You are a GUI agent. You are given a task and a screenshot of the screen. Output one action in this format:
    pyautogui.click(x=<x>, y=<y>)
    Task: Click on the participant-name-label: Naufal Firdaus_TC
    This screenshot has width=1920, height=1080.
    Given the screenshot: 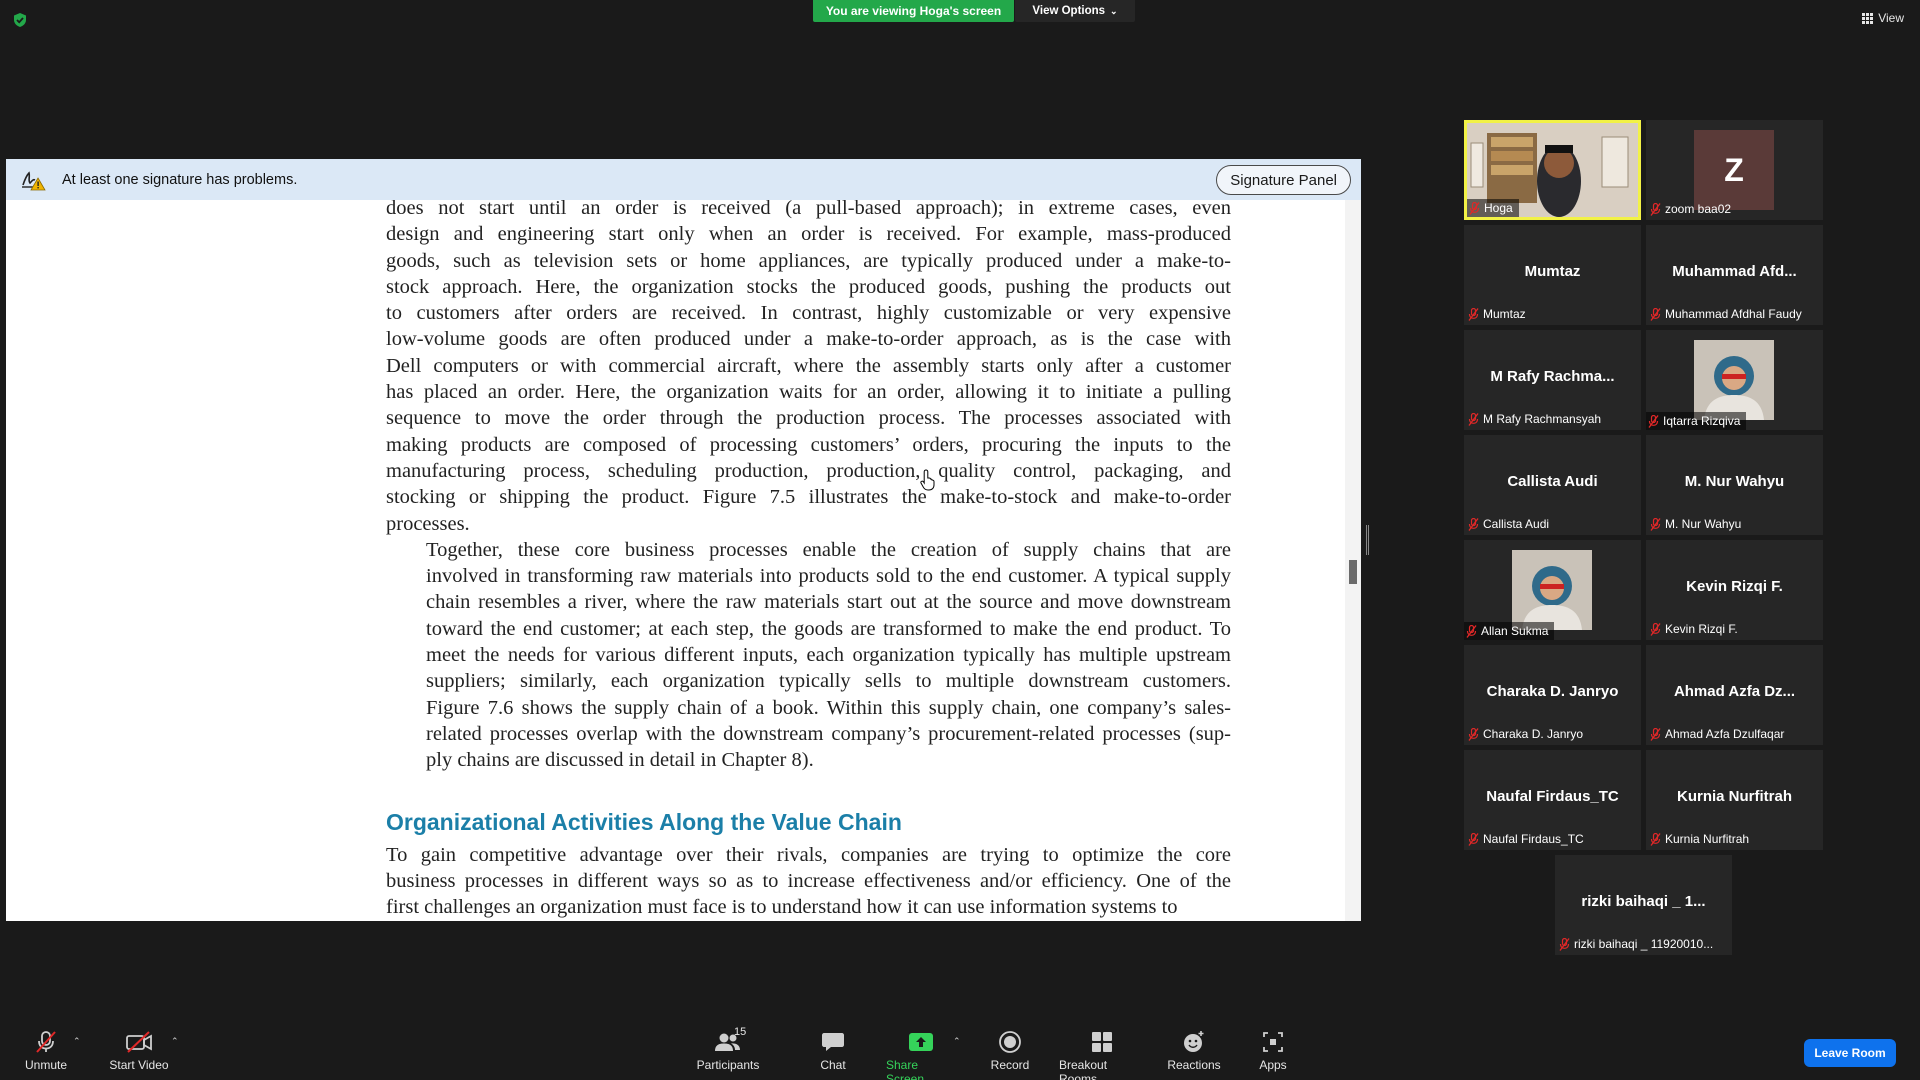 What is the action you would take?
    pyautogui.click(x=1528, y=839)
    